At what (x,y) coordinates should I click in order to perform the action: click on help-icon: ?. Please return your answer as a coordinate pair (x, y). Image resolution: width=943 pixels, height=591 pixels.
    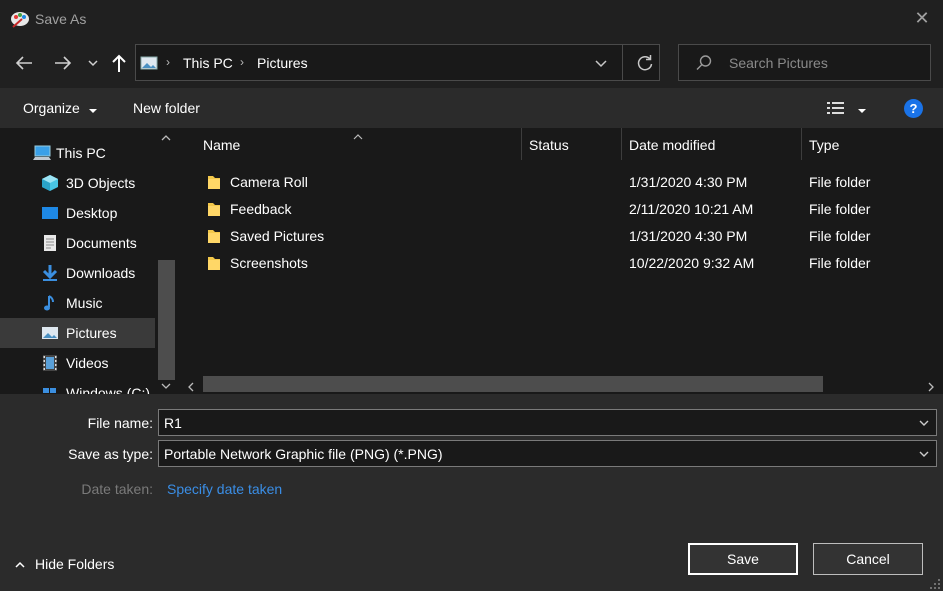
    Looking at the image, I should click on (913, 108).